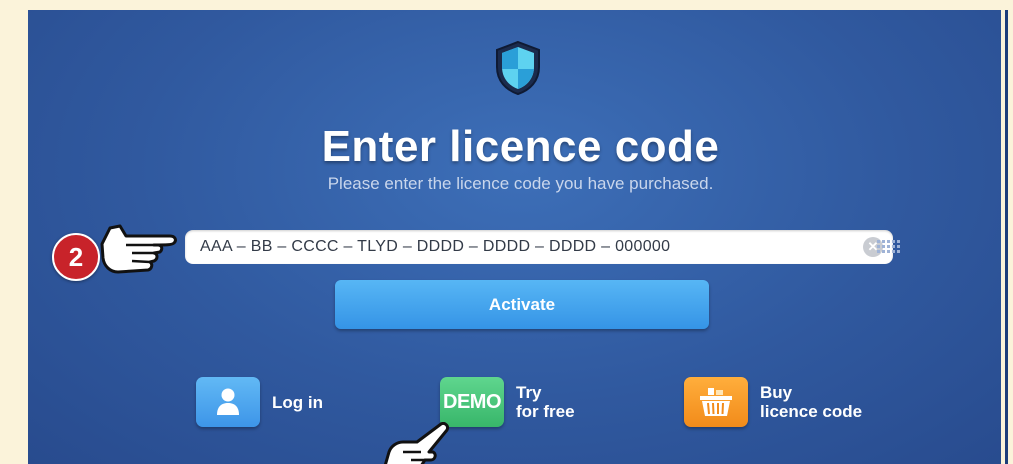  Describe the element at coordinates (228, 402) in the screenshot. I see `user-icon` at that location.